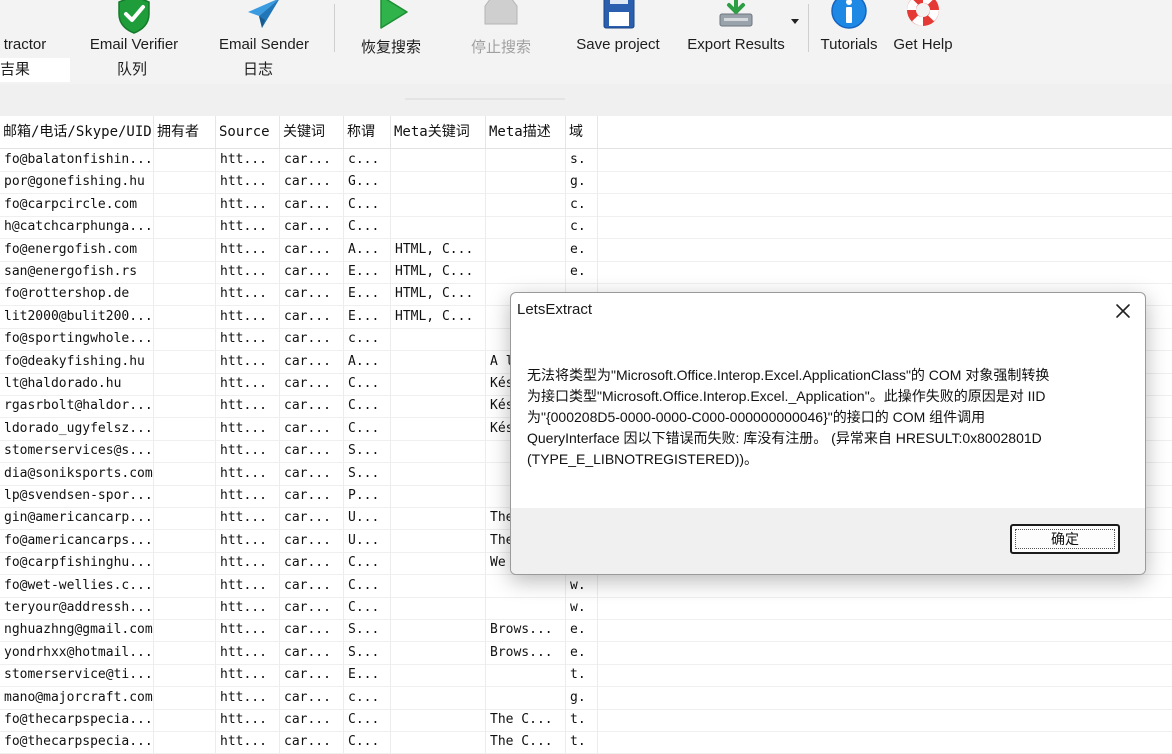  What do you see at coordinates (77, 132) in the screenshot?
I see `column-header-email: 邮箱/电话/Skype/UID` at bounding box center [77, 132].